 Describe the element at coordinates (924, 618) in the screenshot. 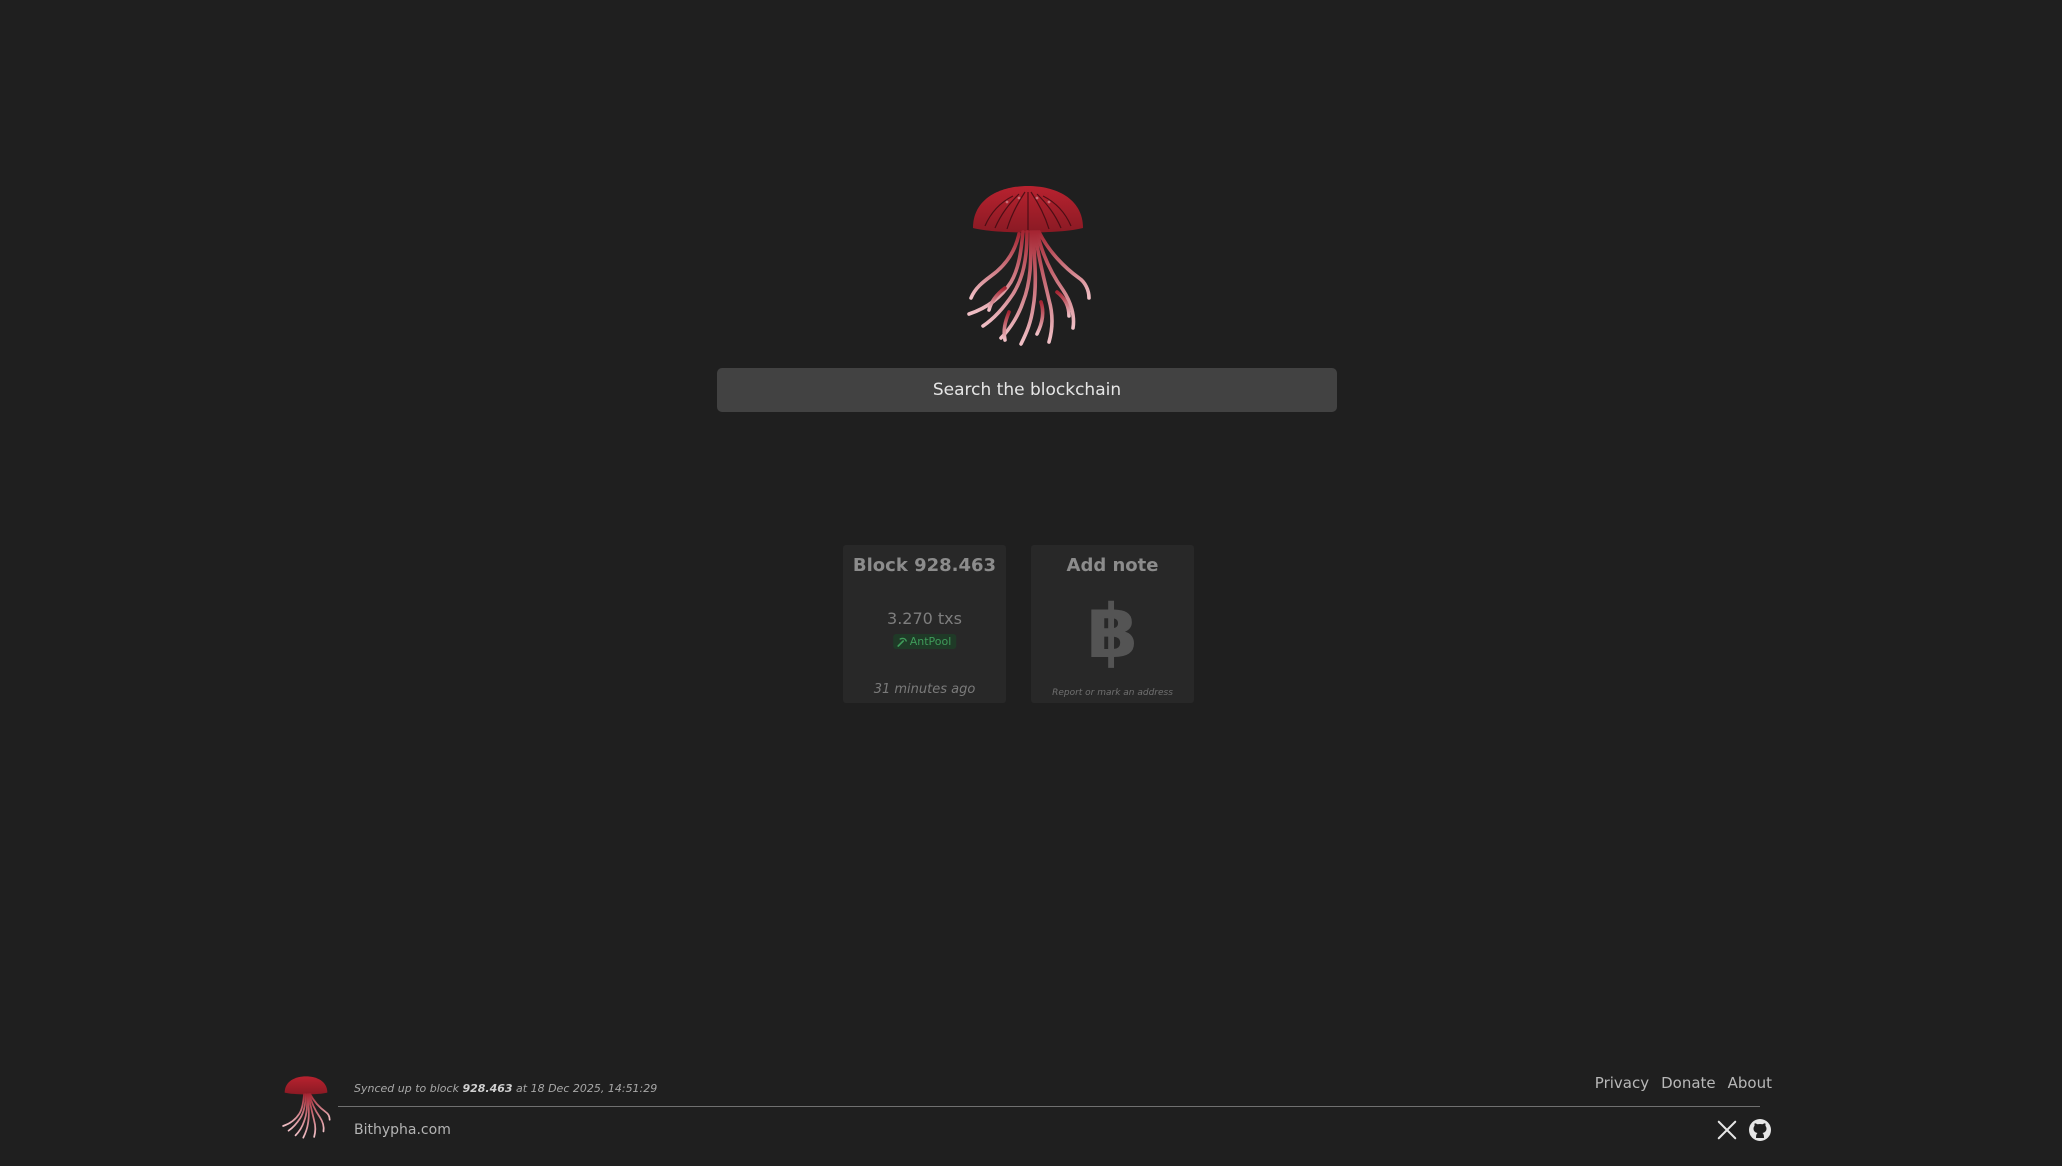

I see `block-tx-count: 3.270 txs` at that location.